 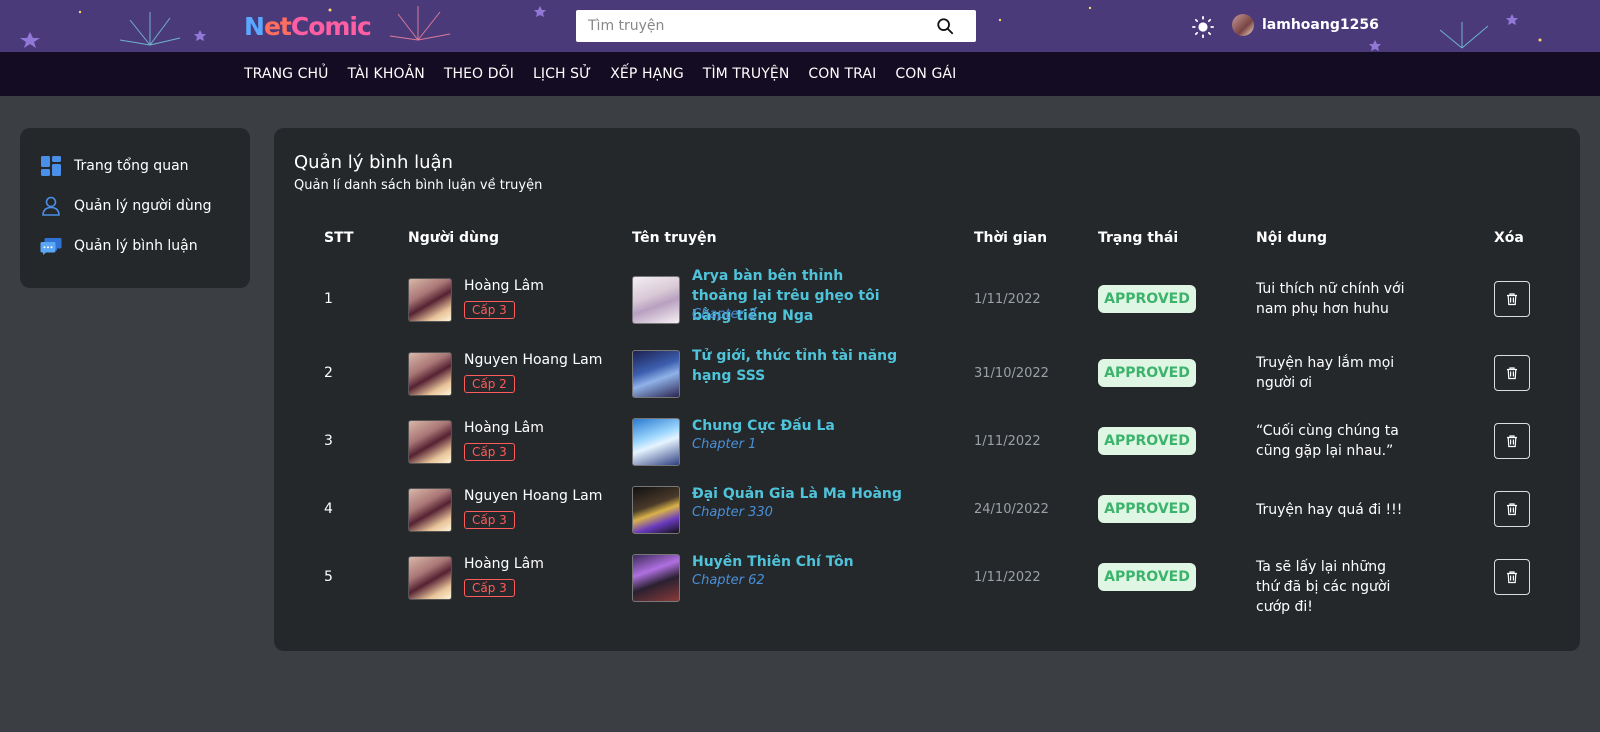 I want to click on sidebar-item-label: Quản lý bình luận, so click(x=136, y=246).